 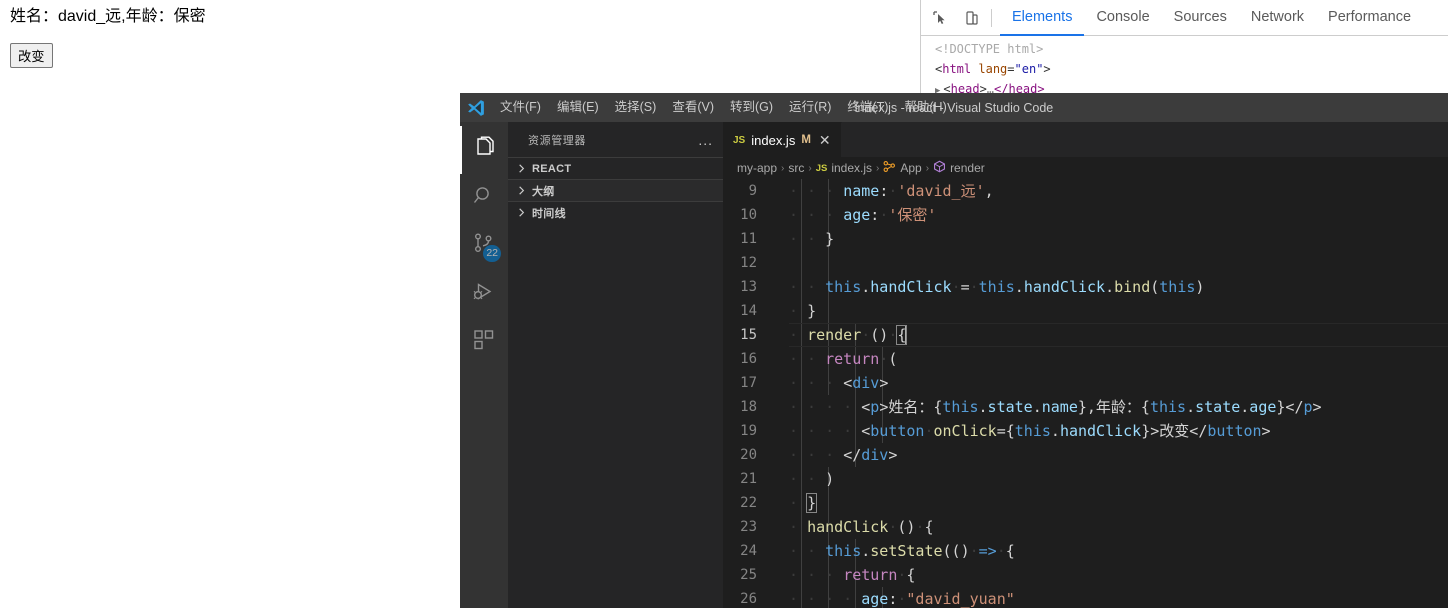 I want to click on breadcrumb-item-app: App, so click(x=902, y=168).